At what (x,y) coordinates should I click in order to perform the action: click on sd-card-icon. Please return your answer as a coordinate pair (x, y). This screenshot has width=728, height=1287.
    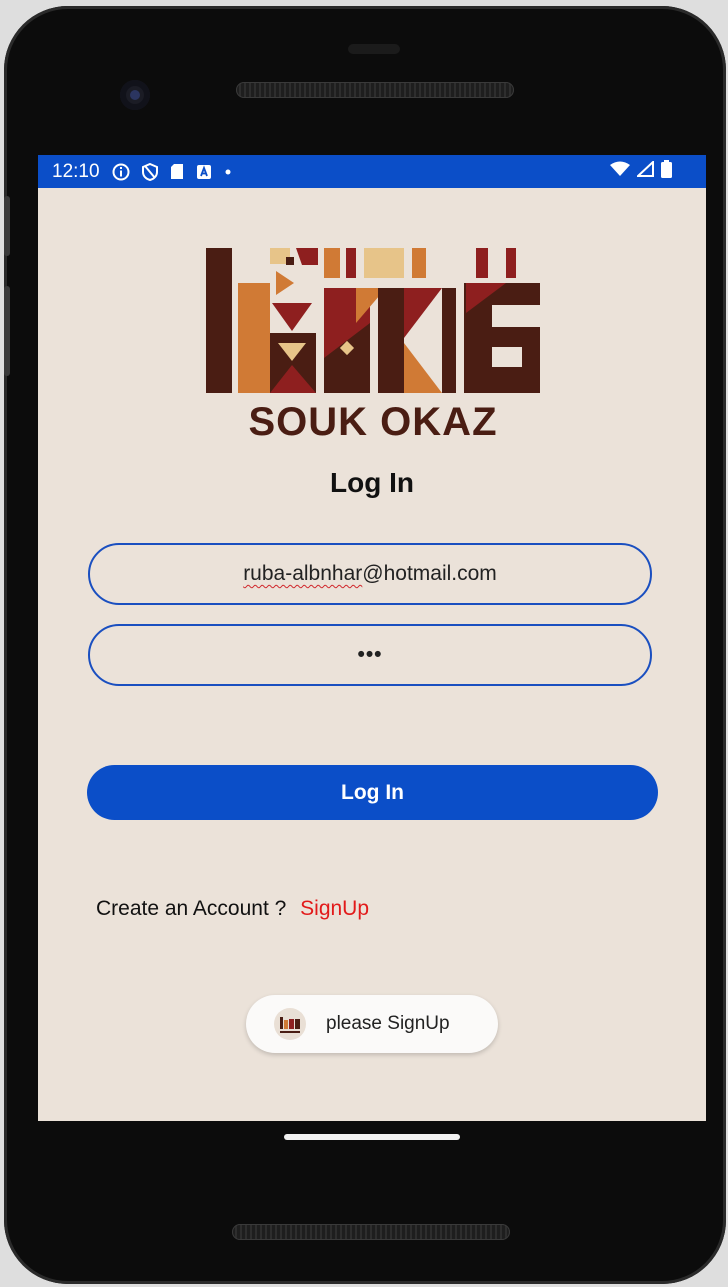
    Looking at the image, I should click on (177, 171).